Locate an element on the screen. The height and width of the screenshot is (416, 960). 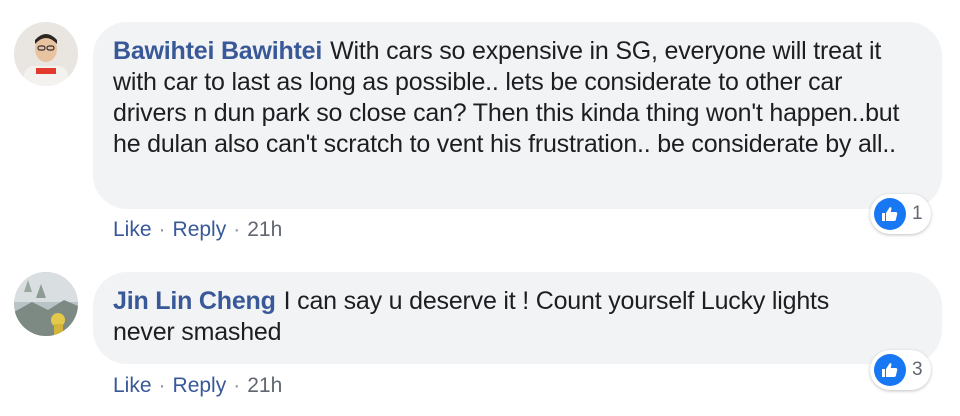
comment-author: Jin Lin Cheng is located at coordinates (194, 301).